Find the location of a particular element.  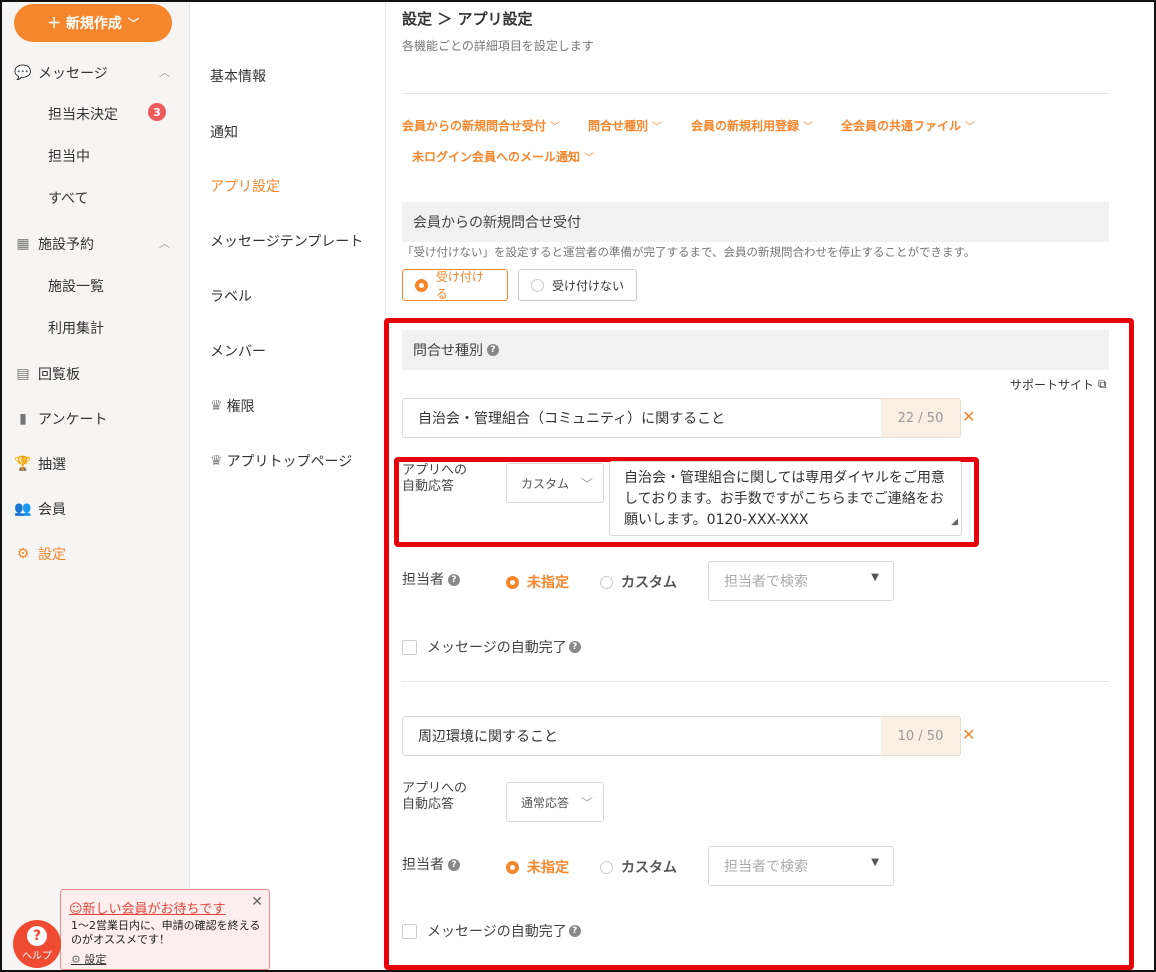

nav-messages: 💬 メッセージ is located at coordinates (60, 73).